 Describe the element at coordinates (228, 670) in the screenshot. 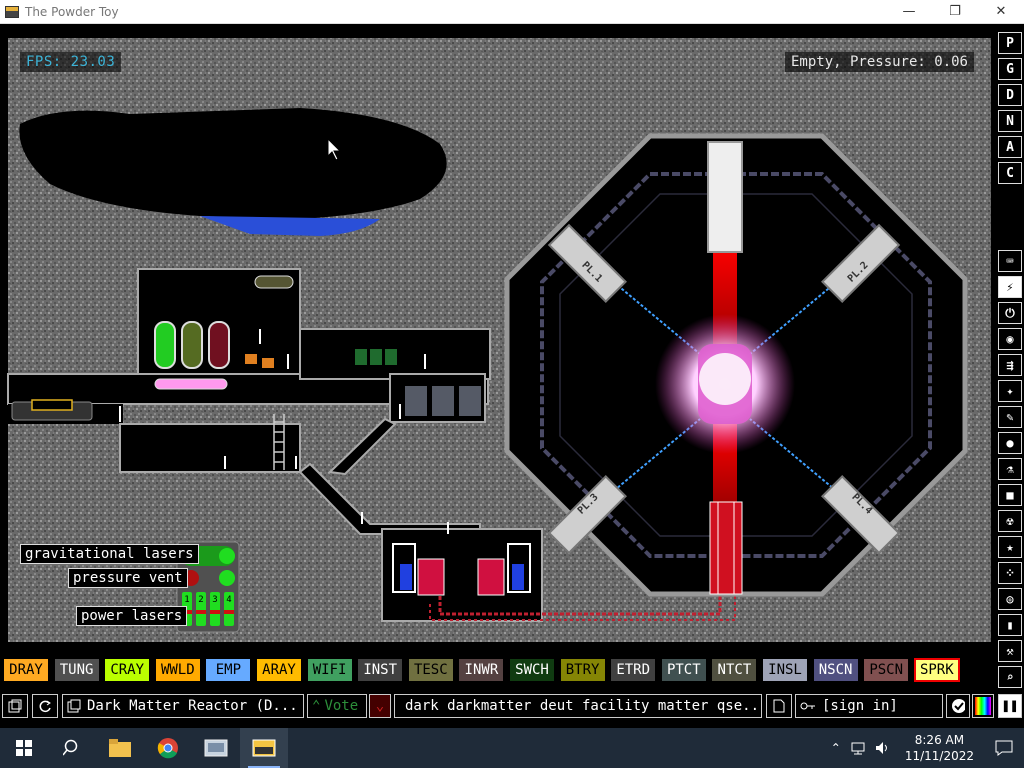

I see `element-emp: EMP` at that location.